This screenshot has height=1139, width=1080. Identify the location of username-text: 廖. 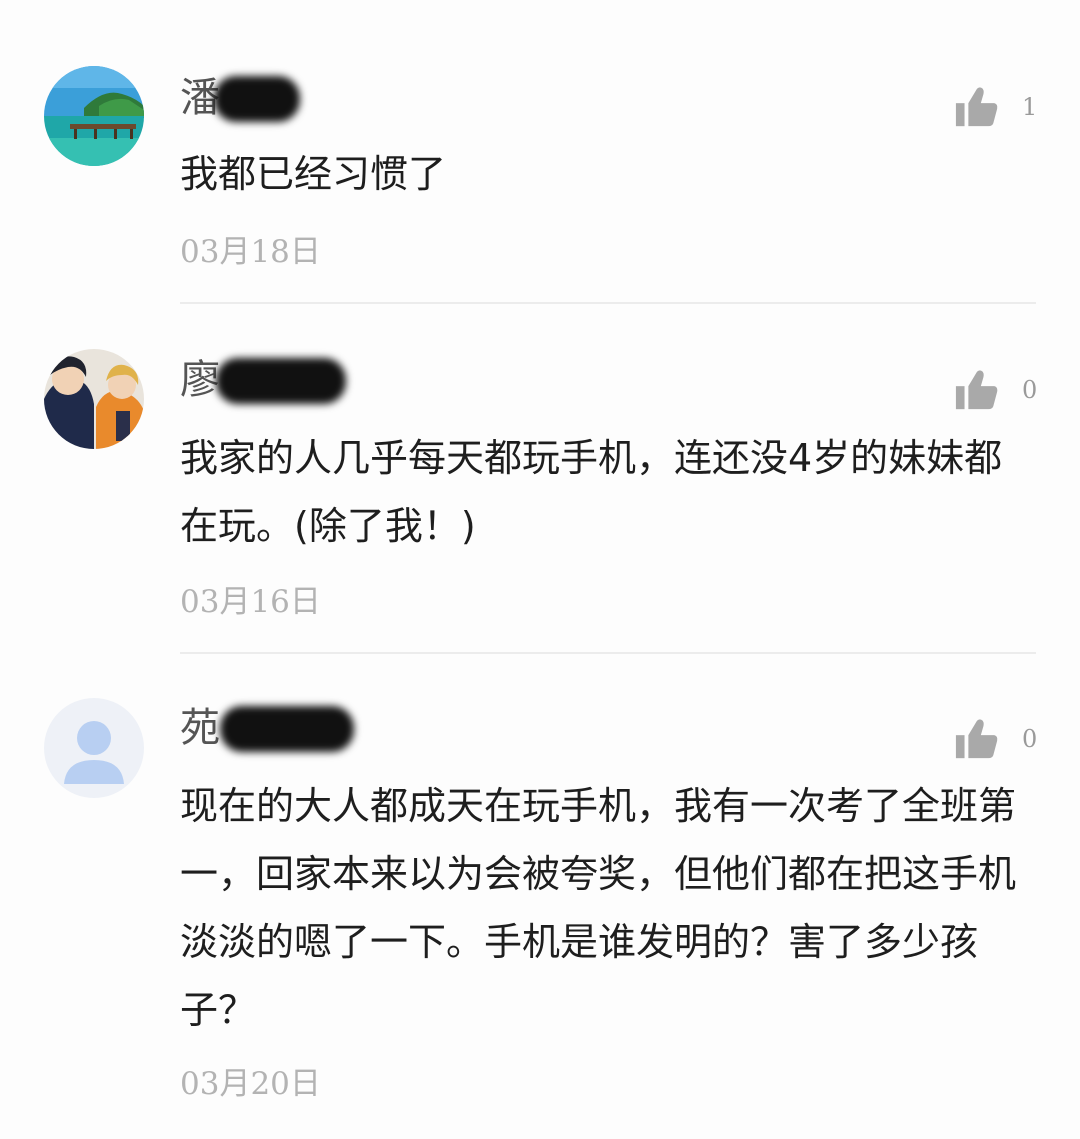
(200, 380).